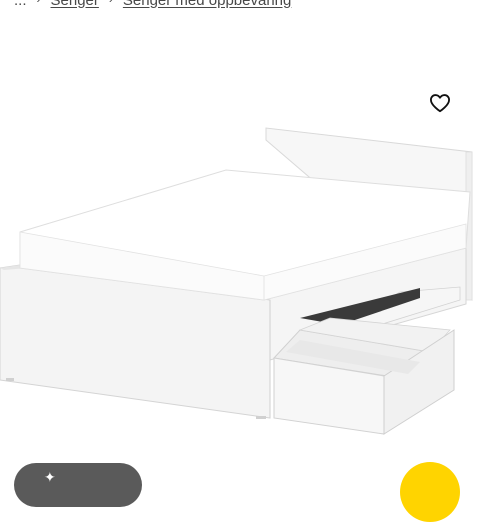 The image size is (480, 522). I want to click on breadcrumb-link-senger-med-oppbevaring: Senger med oppbevaring, so click(207, 4).